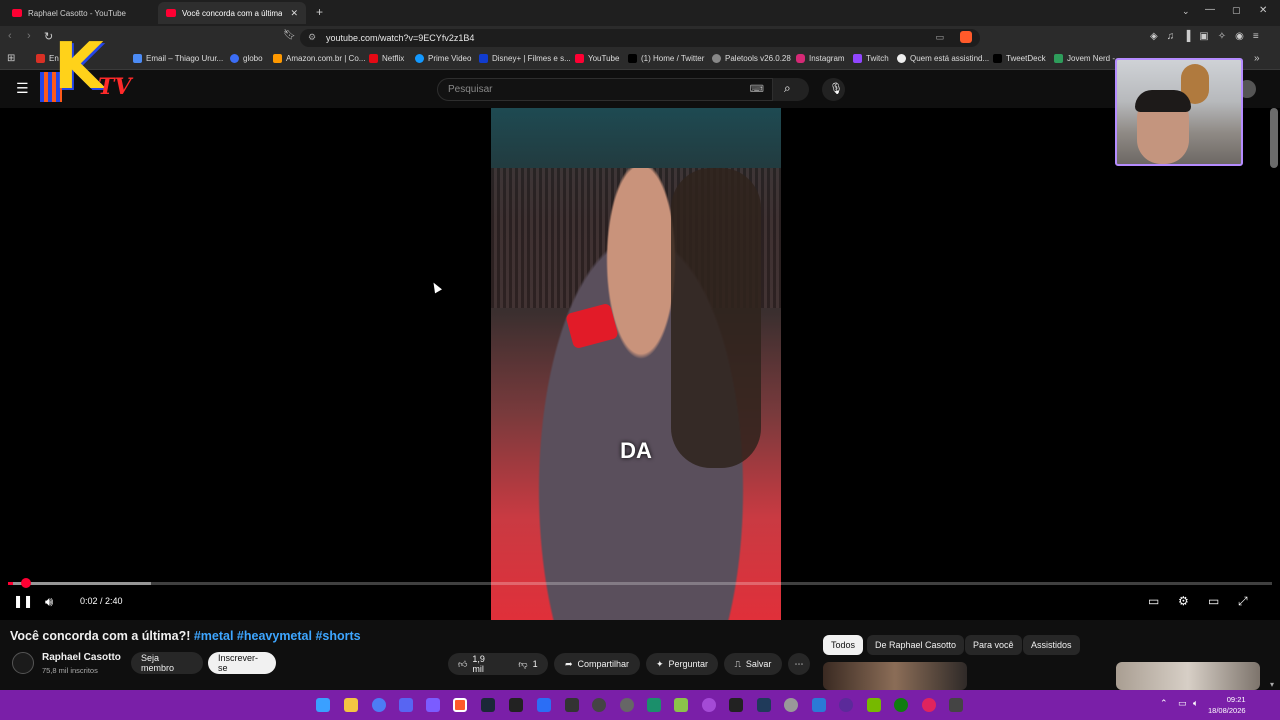  I want to click on join-button: Seja membro, so click(167, 663).